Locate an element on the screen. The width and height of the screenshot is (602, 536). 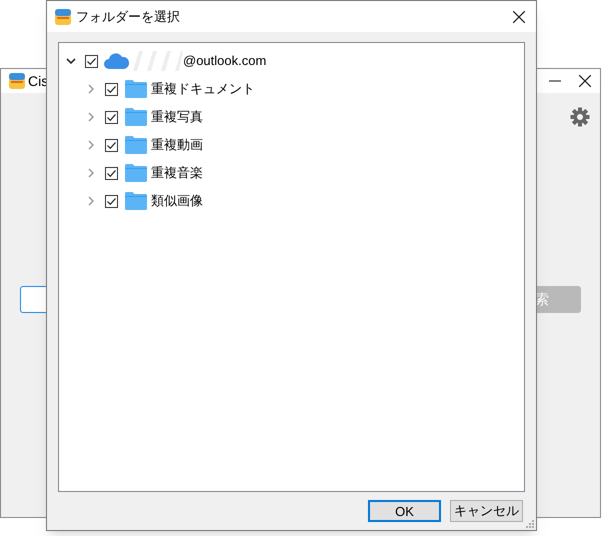
dialog-title: フォルダーを選択 is located at coordinates (128, 17).